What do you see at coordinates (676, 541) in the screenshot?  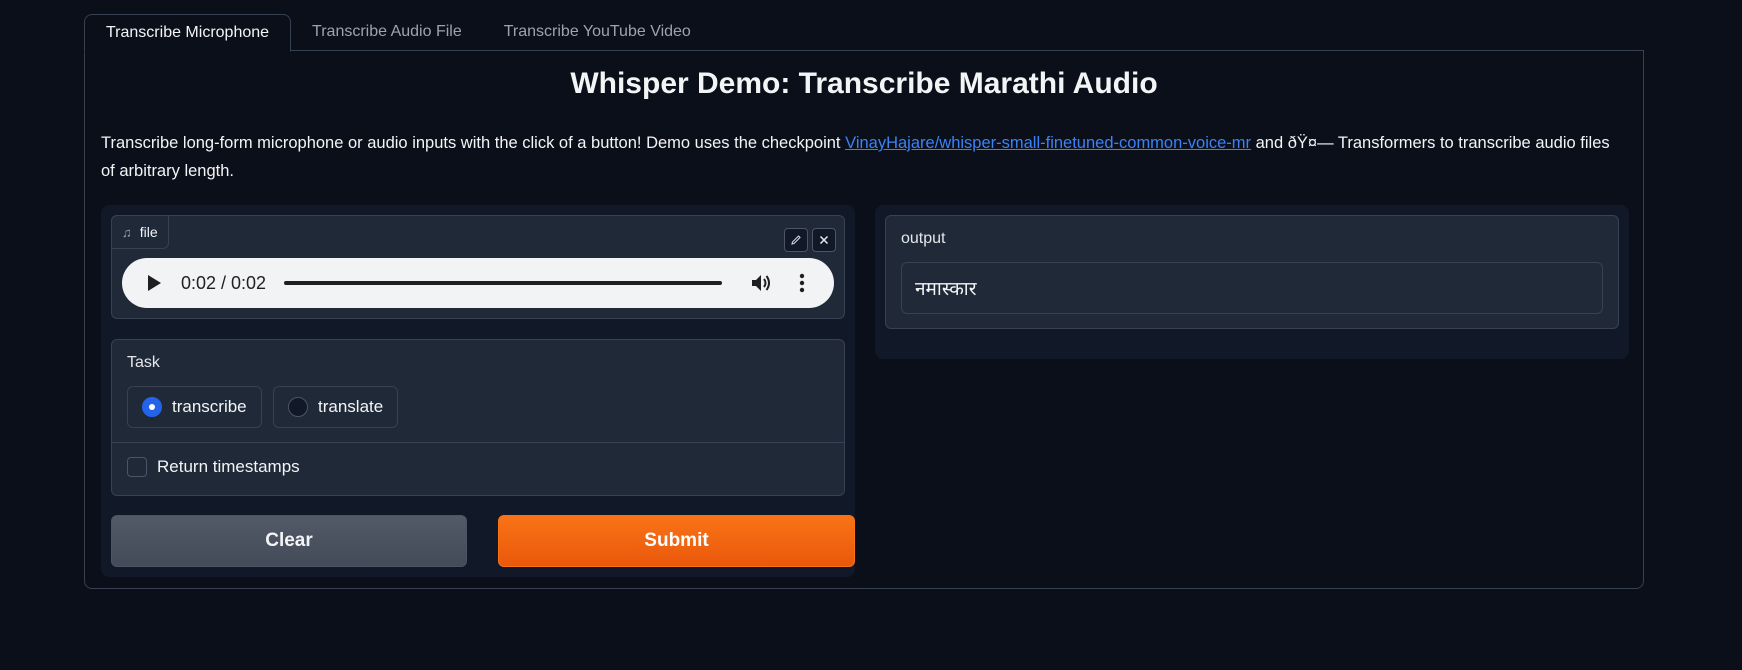 I see `submit-button: Submit` at bounding box center [676, 541].